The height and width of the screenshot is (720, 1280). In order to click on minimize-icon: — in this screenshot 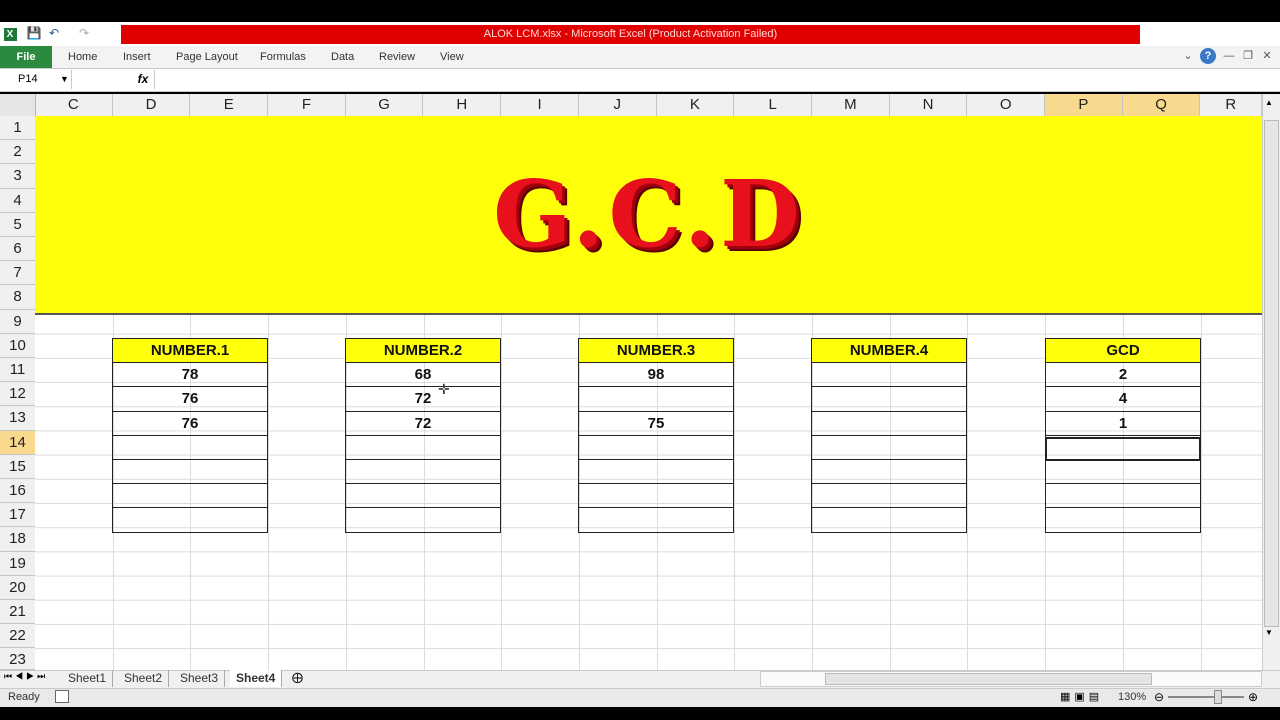, I will do `click(1229, 56)`.